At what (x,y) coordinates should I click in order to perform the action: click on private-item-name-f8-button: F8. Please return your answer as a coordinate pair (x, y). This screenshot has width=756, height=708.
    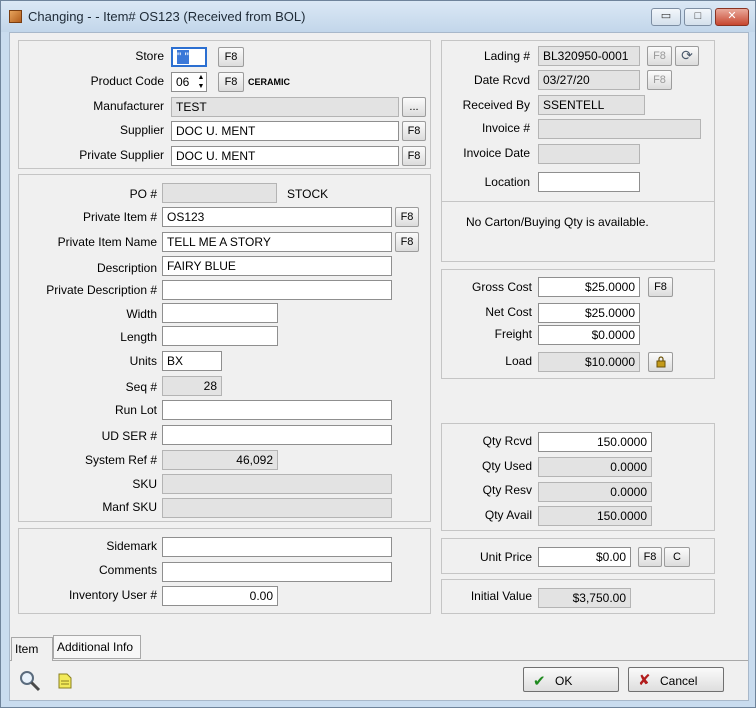
    Looking at the image, I should click on (407, 242).